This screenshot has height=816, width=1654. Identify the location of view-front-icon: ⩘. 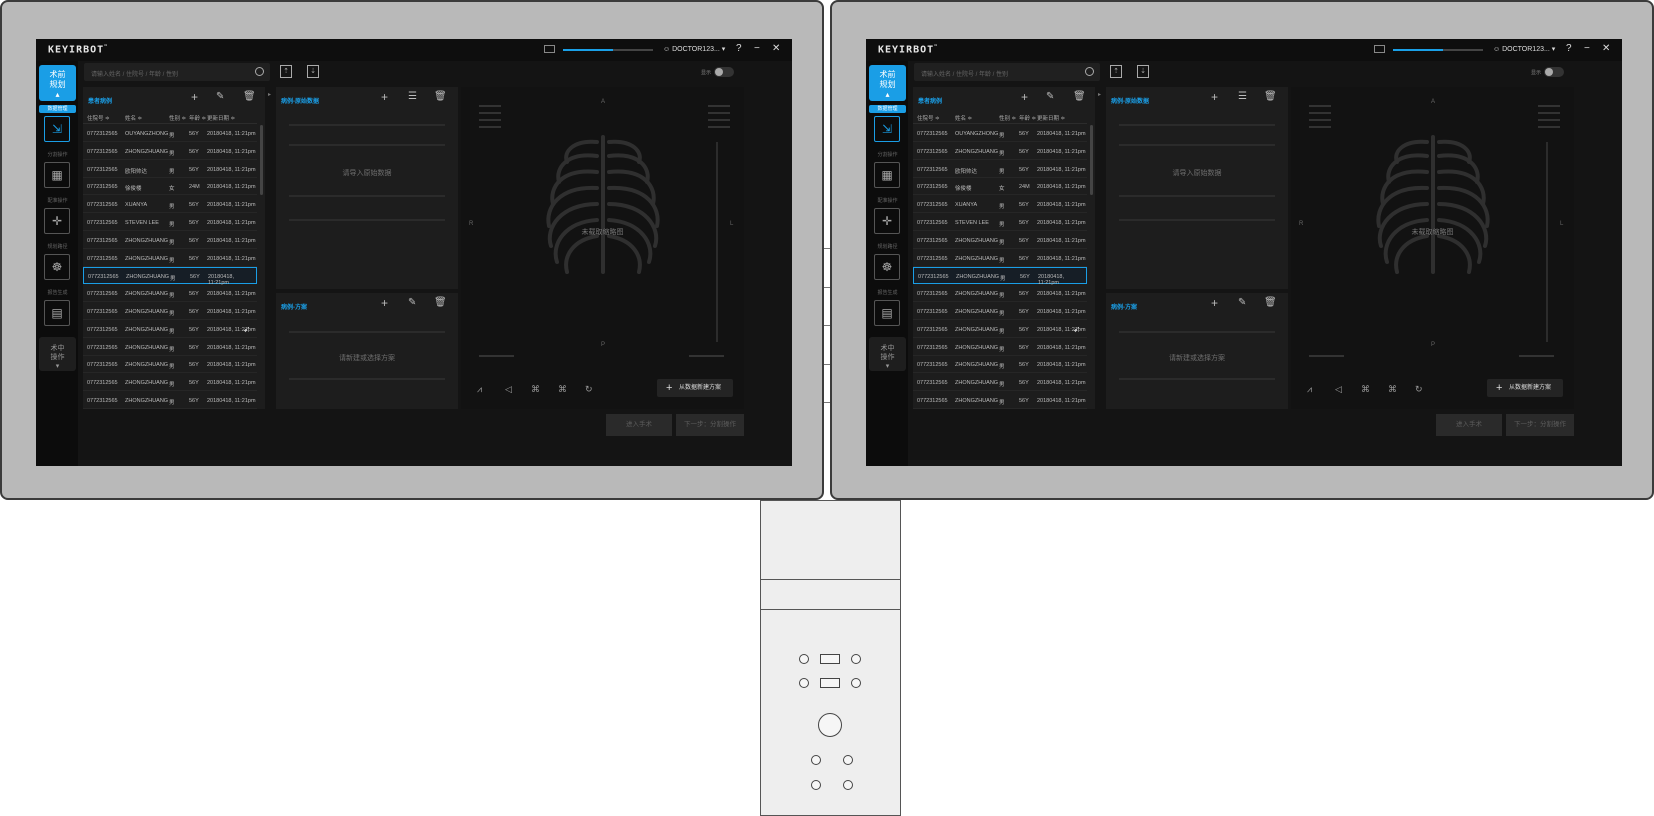
(479, 389).